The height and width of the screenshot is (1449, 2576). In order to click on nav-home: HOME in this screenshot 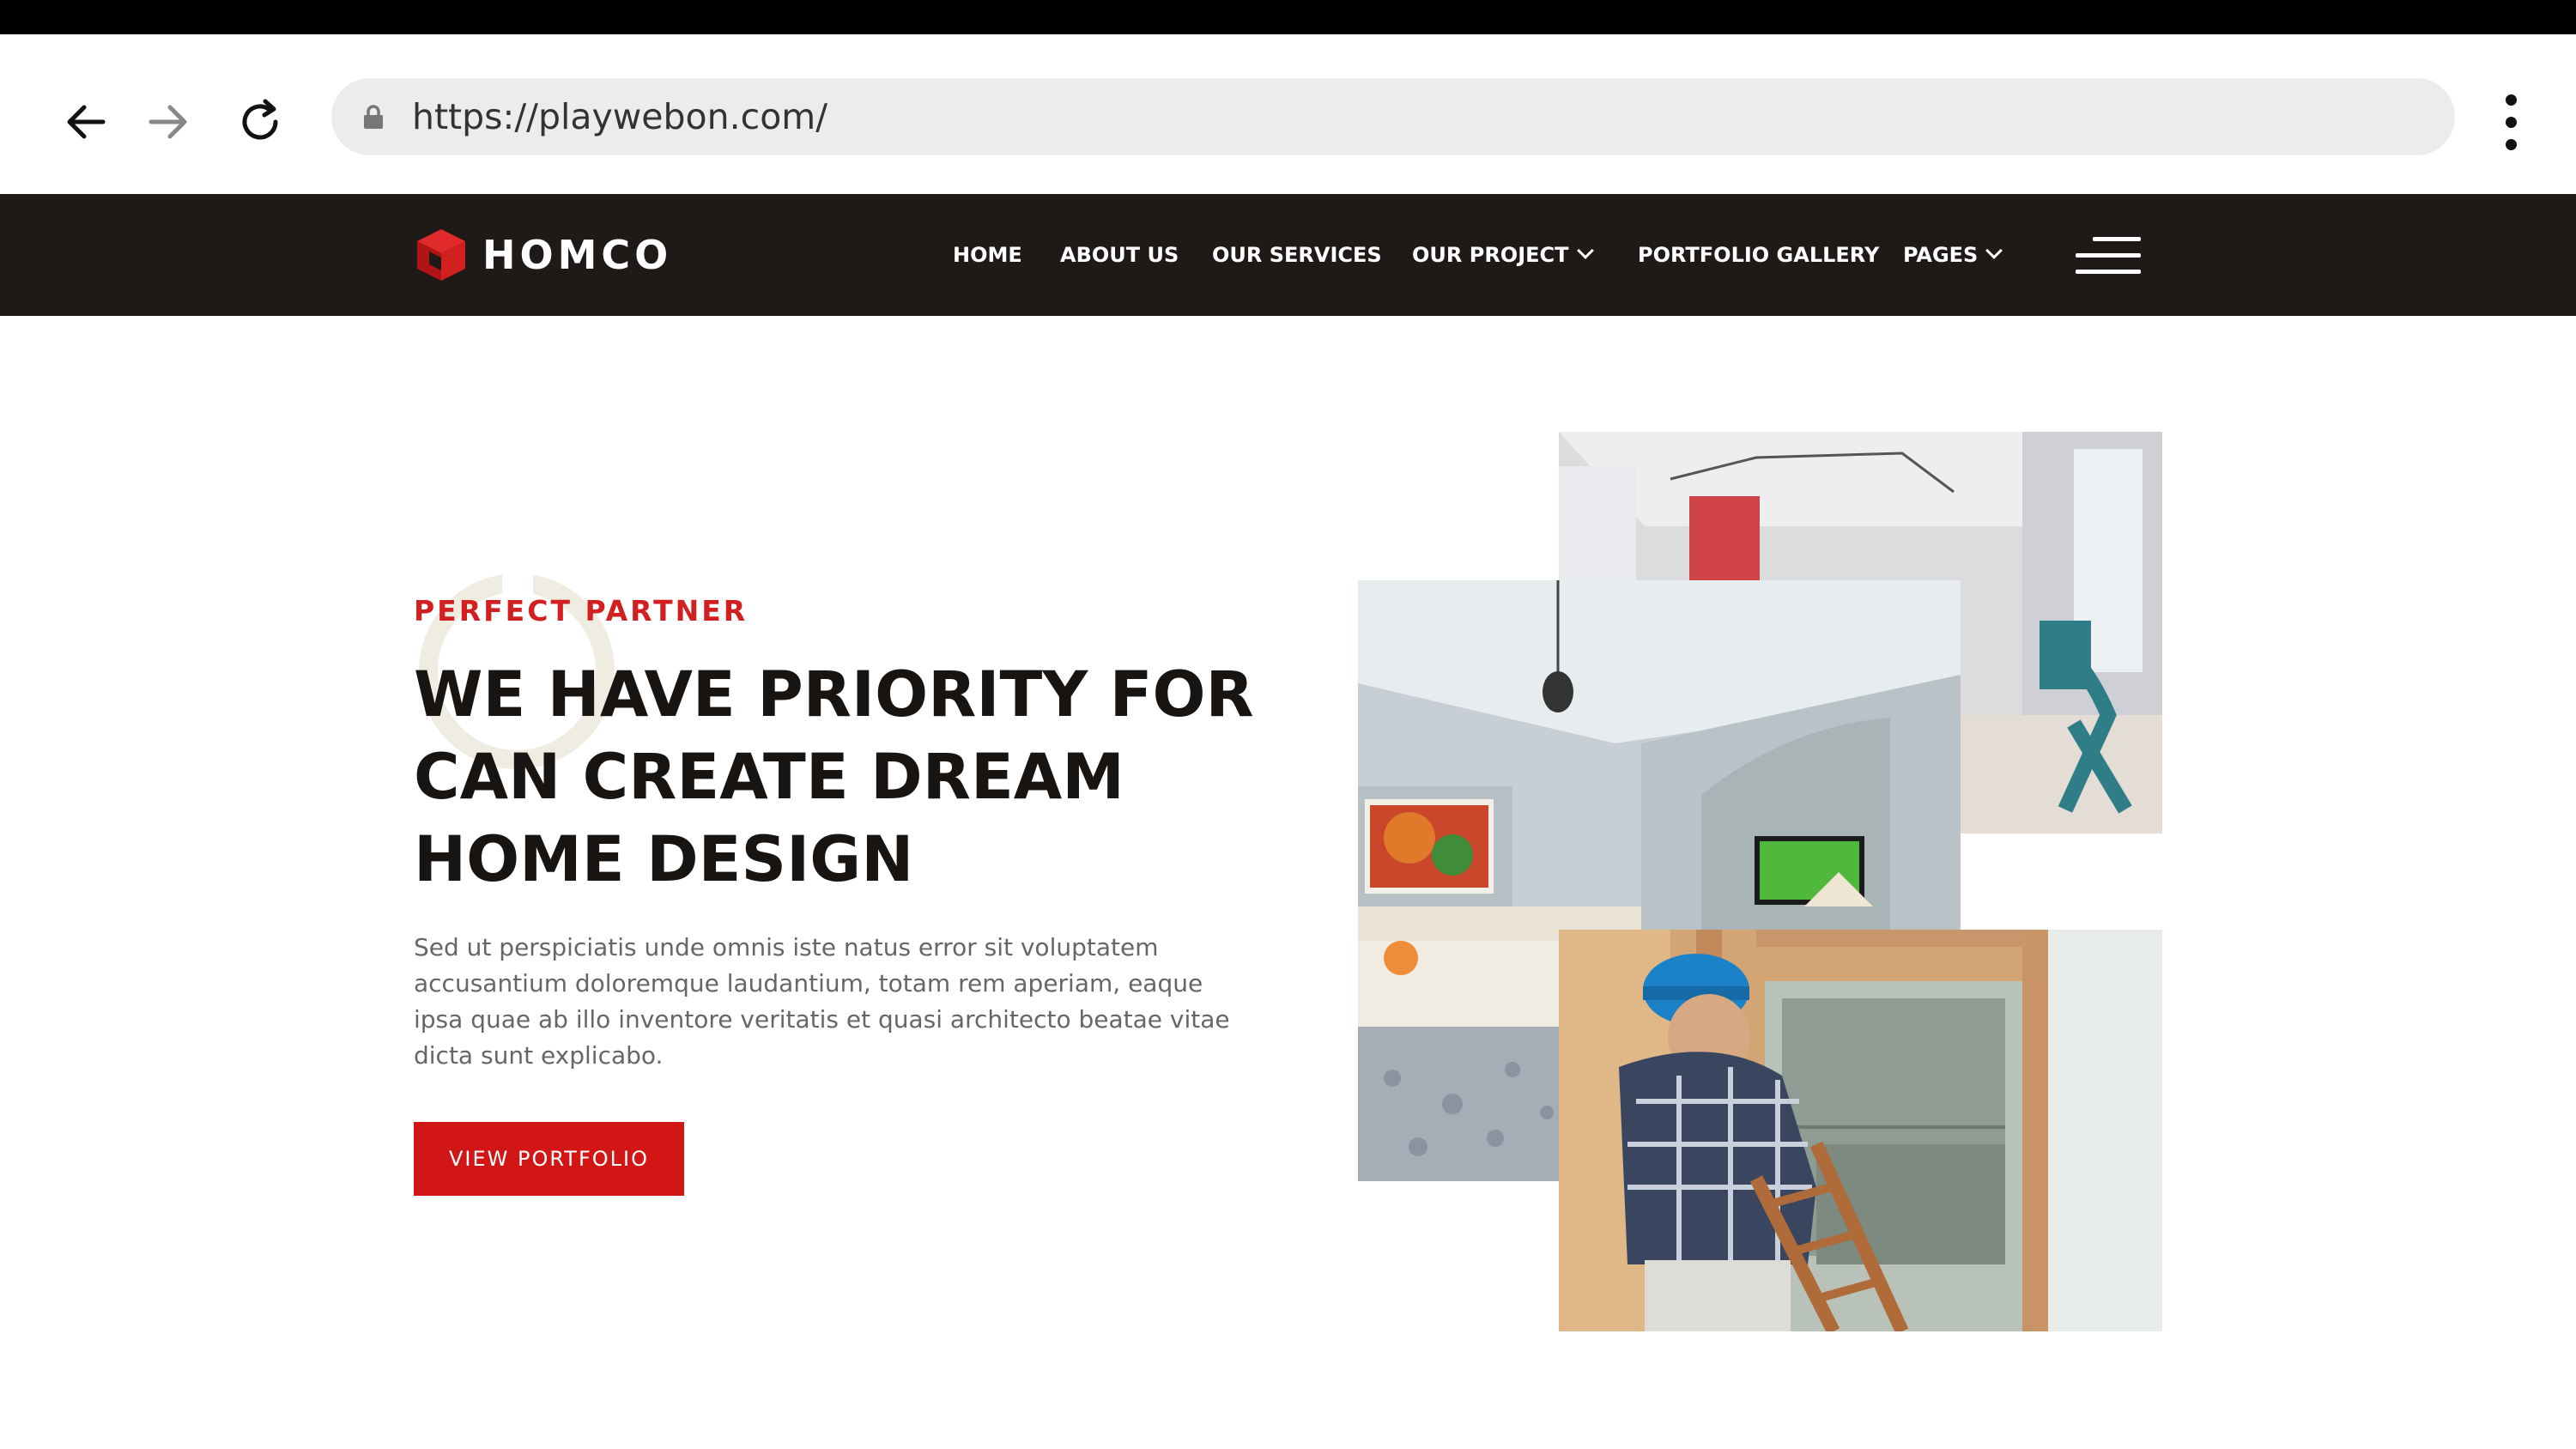, I will do `click(987, 255)`.